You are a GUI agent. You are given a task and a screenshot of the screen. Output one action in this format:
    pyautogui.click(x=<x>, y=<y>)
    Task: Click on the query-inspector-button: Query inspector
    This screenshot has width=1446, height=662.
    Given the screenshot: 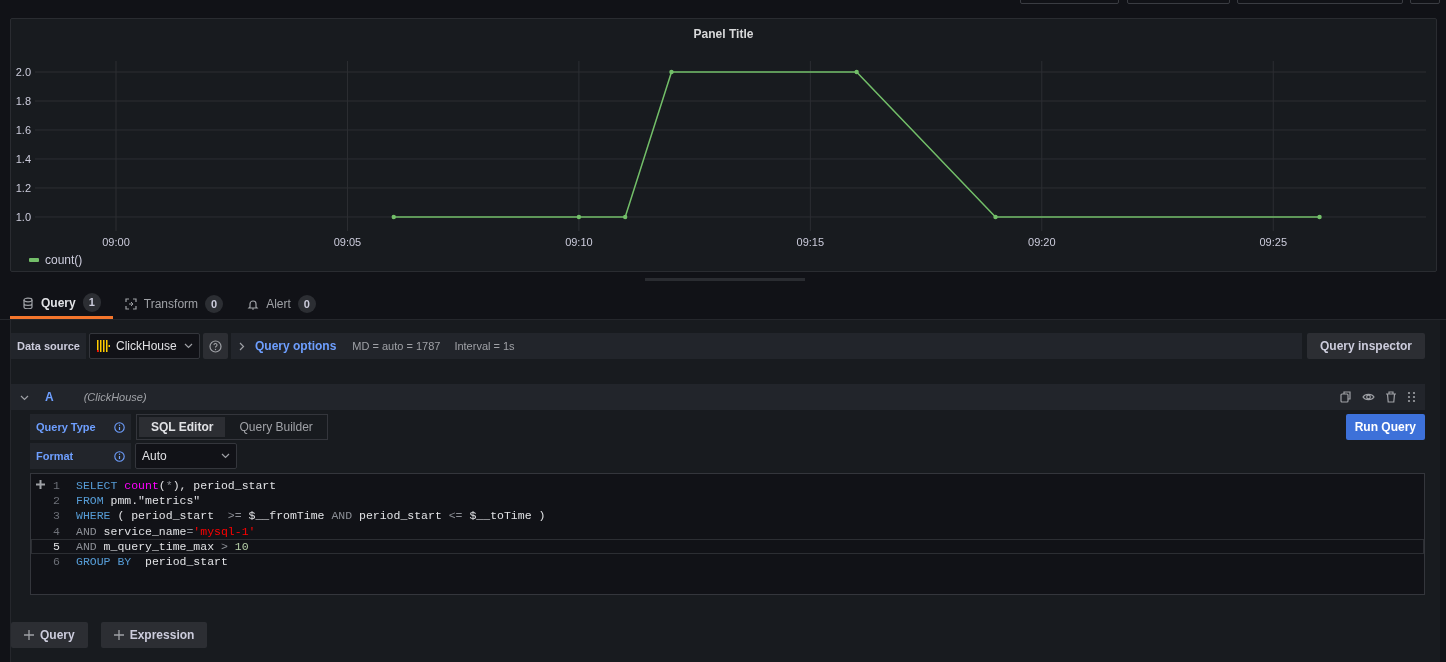 What is the action you would take?
    pyautogui.click(x=1365, y=346)
    